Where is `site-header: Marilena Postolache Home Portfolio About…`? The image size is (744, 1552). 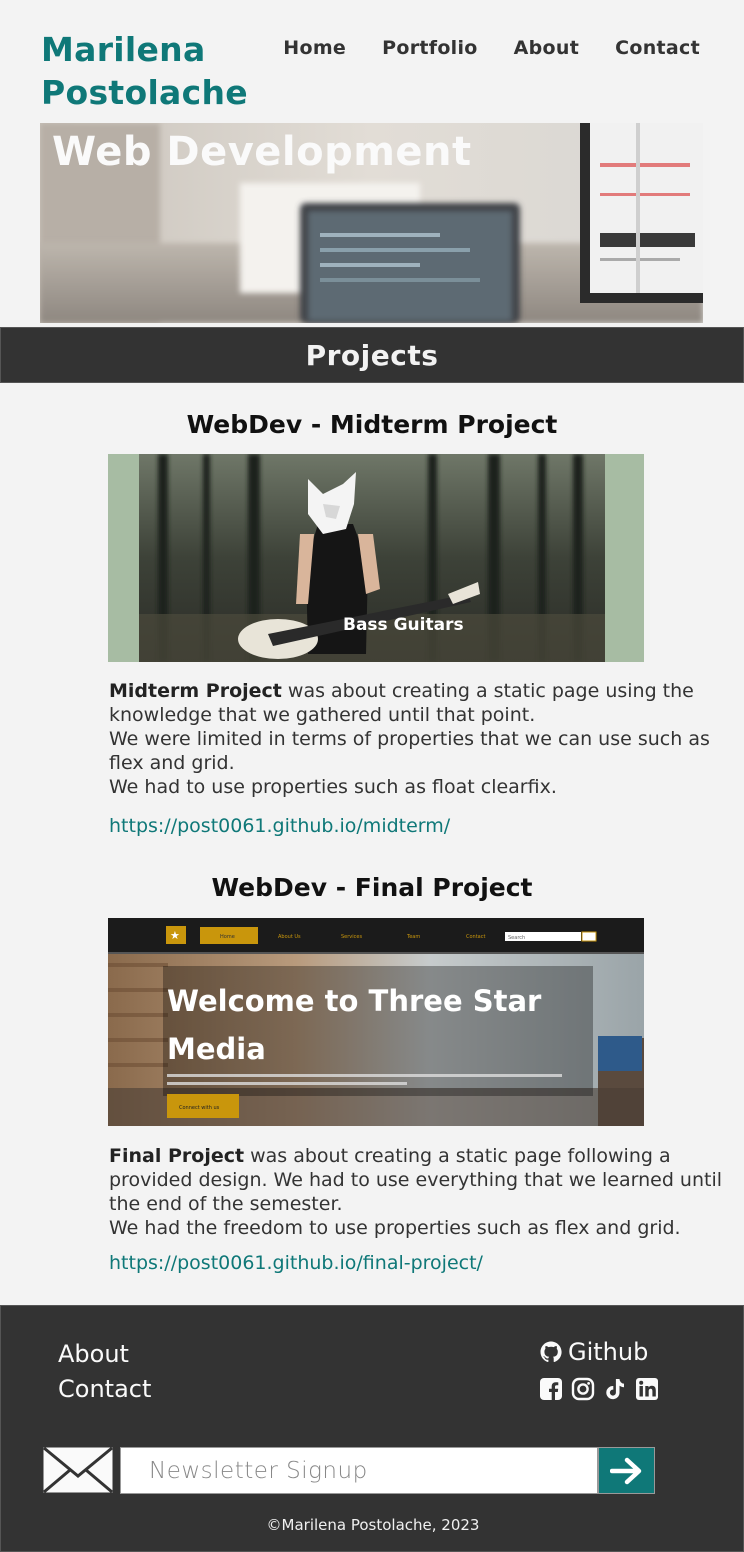
site-header: Marilena Postolache Home Portfolio About… is located at coordinates (372, 60).